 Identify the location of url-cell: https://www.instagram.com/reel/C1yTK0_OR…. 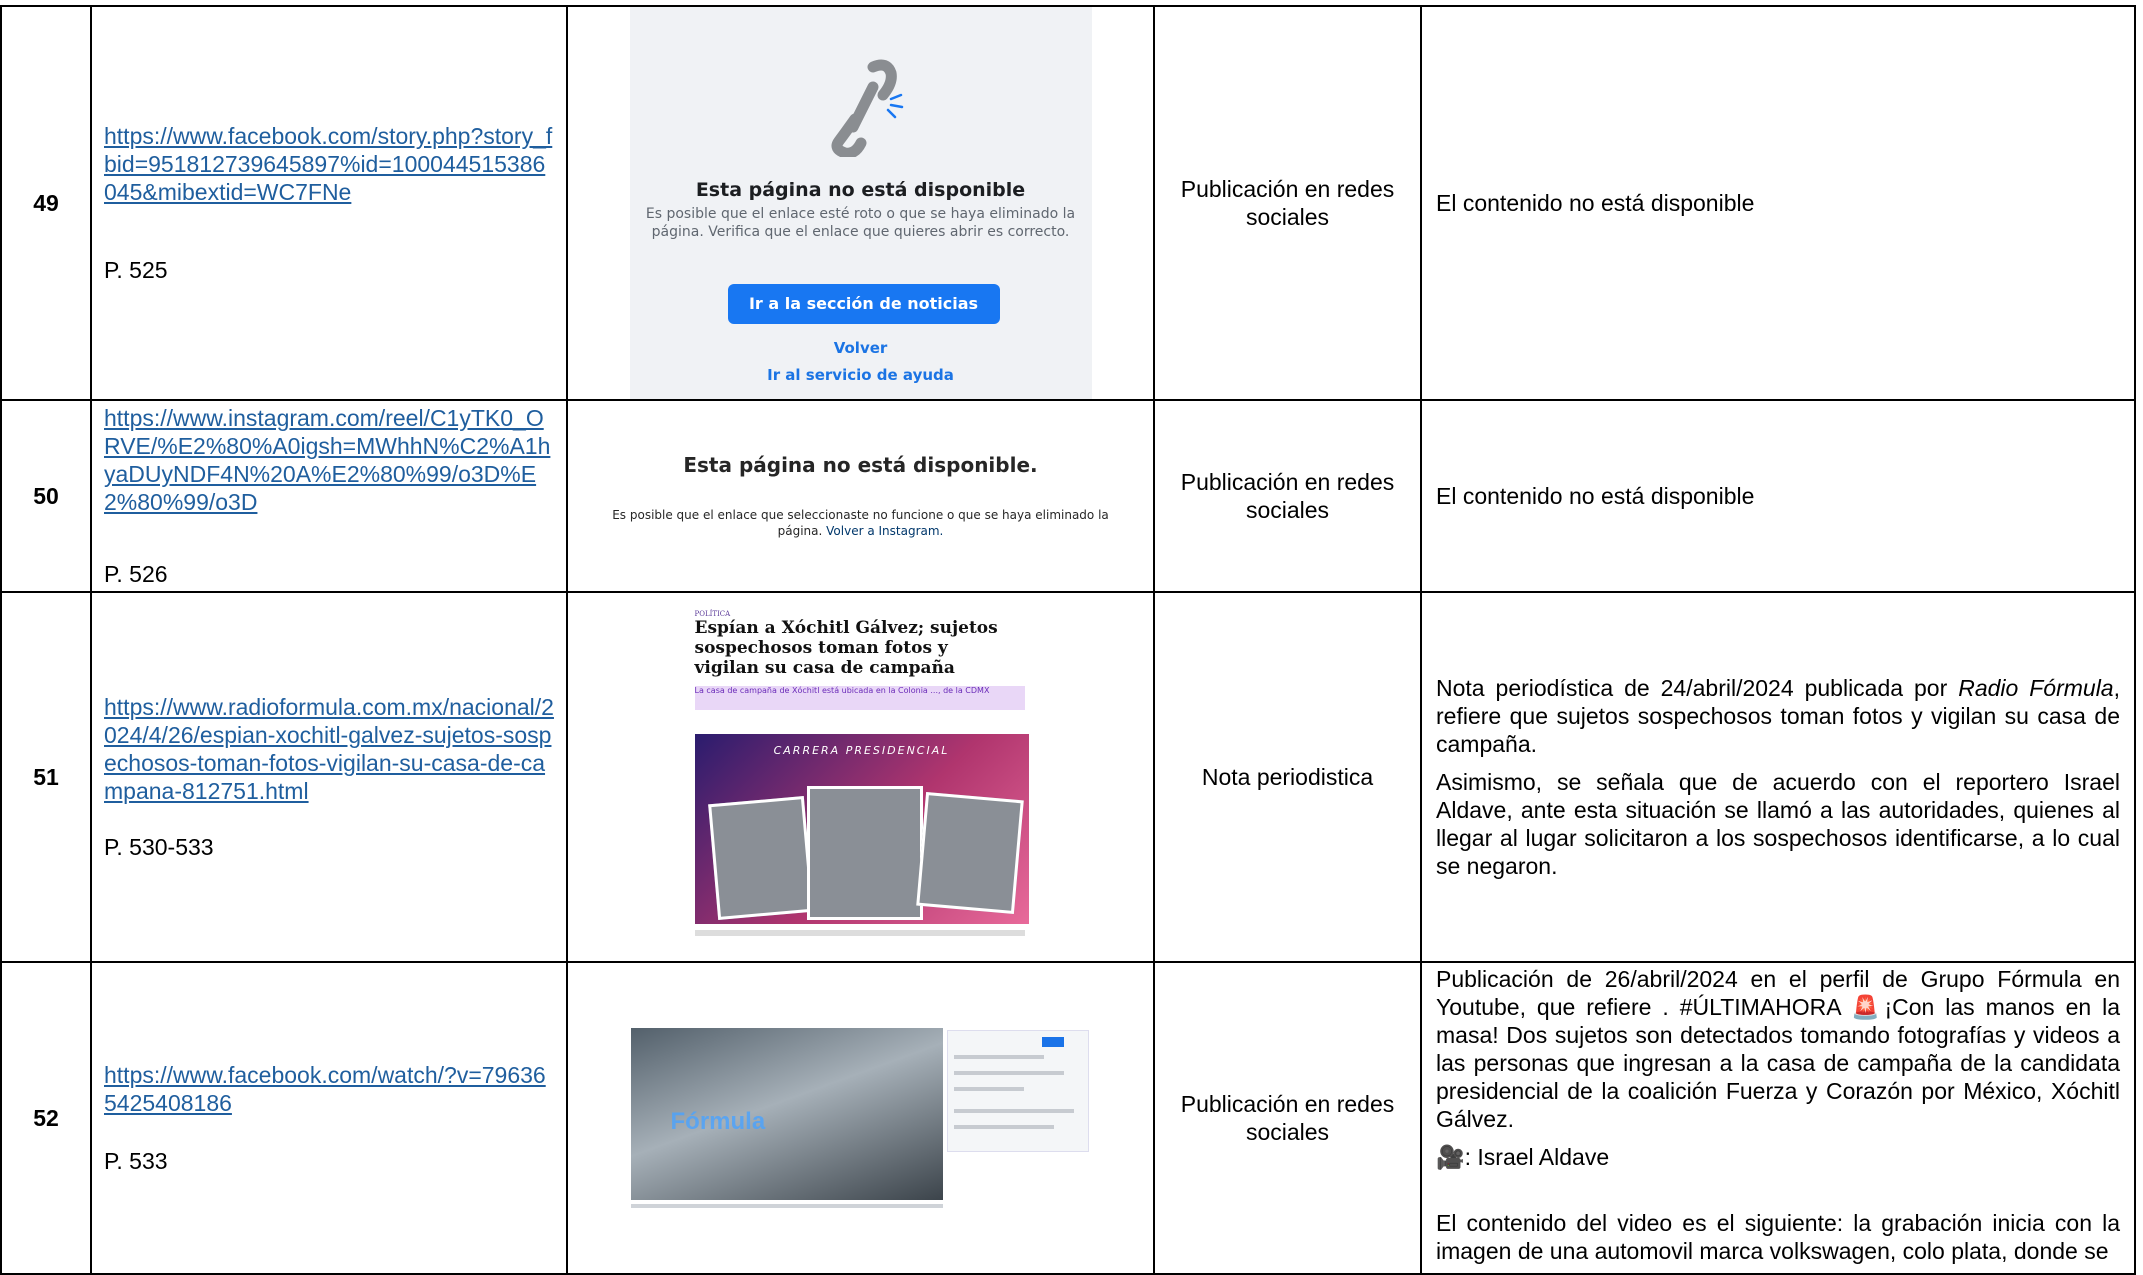
(329, 496).